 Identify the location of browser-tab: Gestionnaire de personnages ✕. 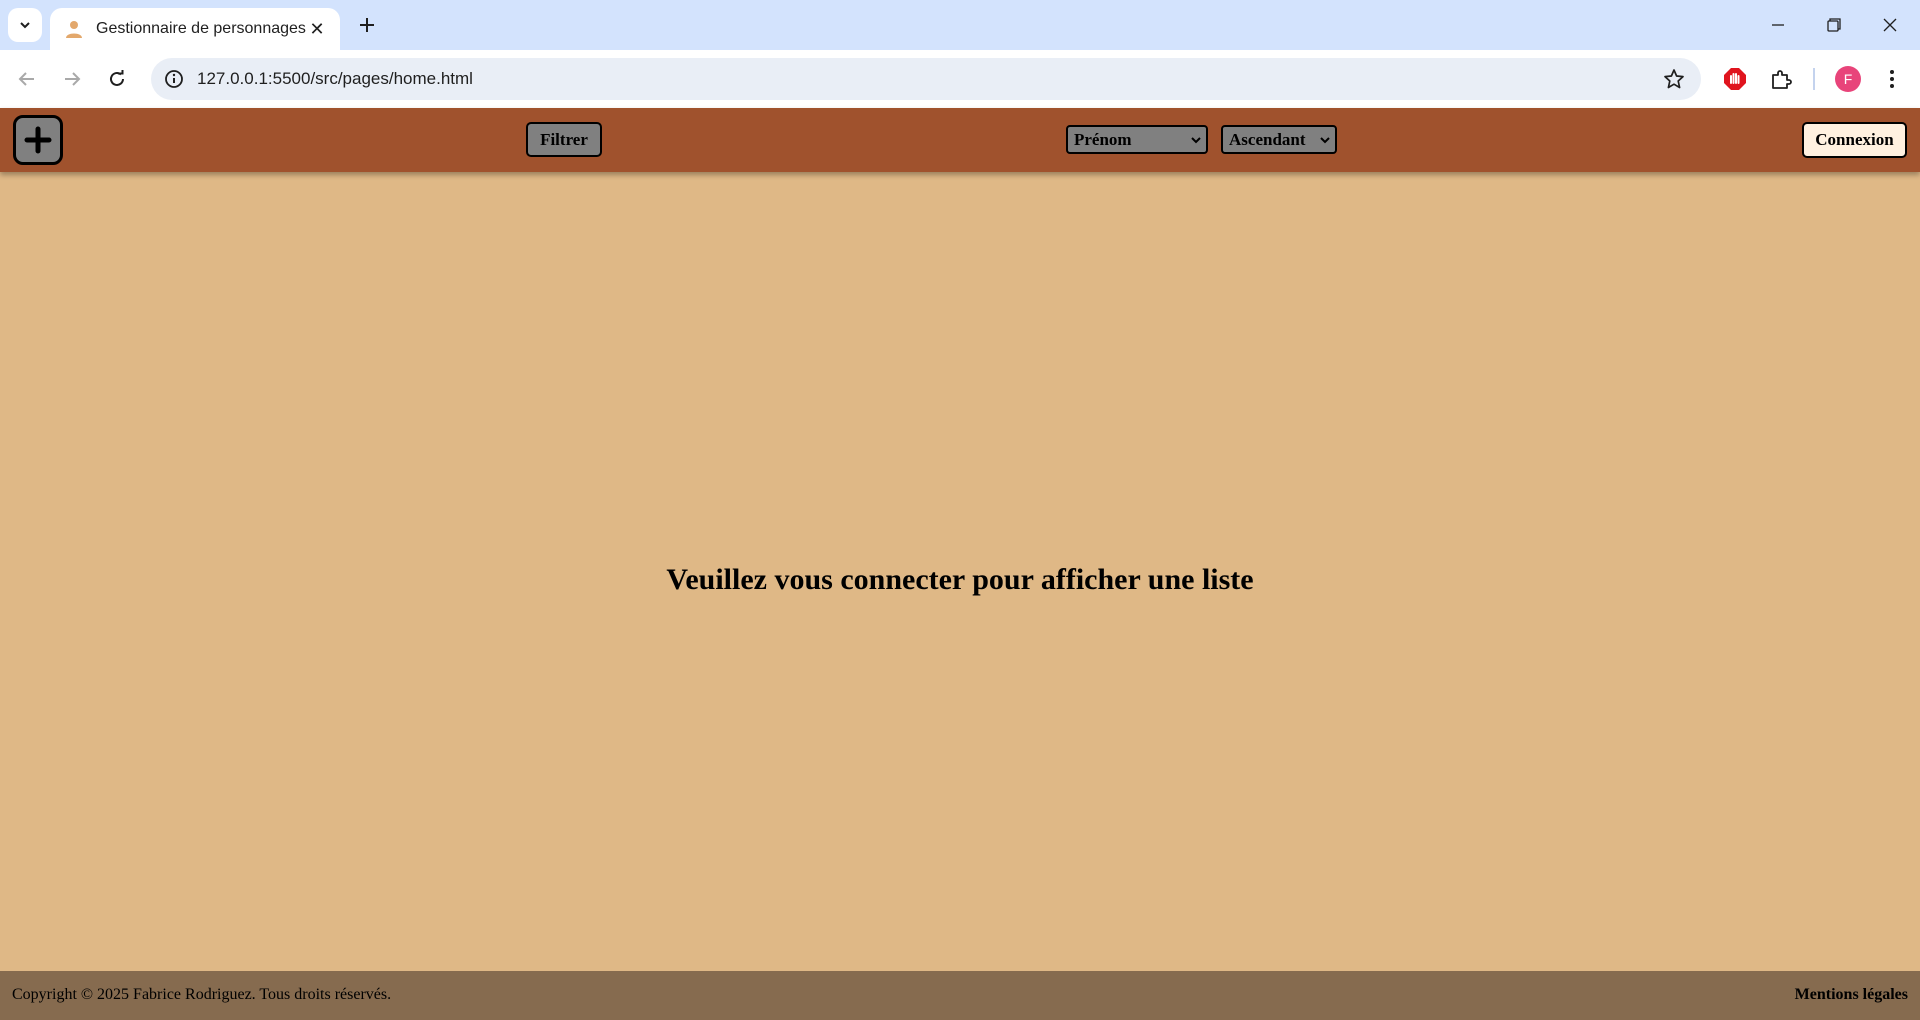
(195, 29).